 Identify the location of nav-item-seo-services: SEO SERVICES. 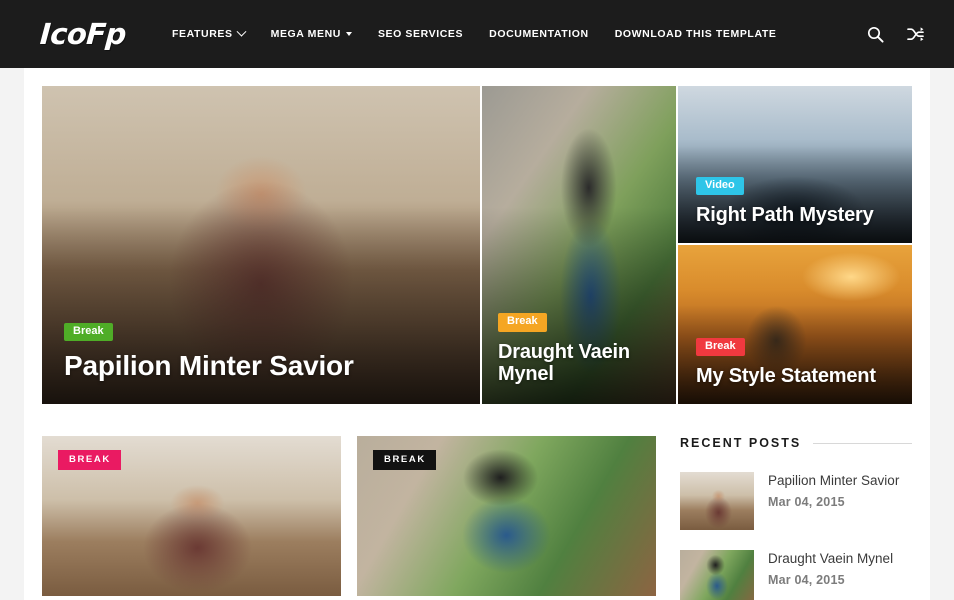
(420, 34).